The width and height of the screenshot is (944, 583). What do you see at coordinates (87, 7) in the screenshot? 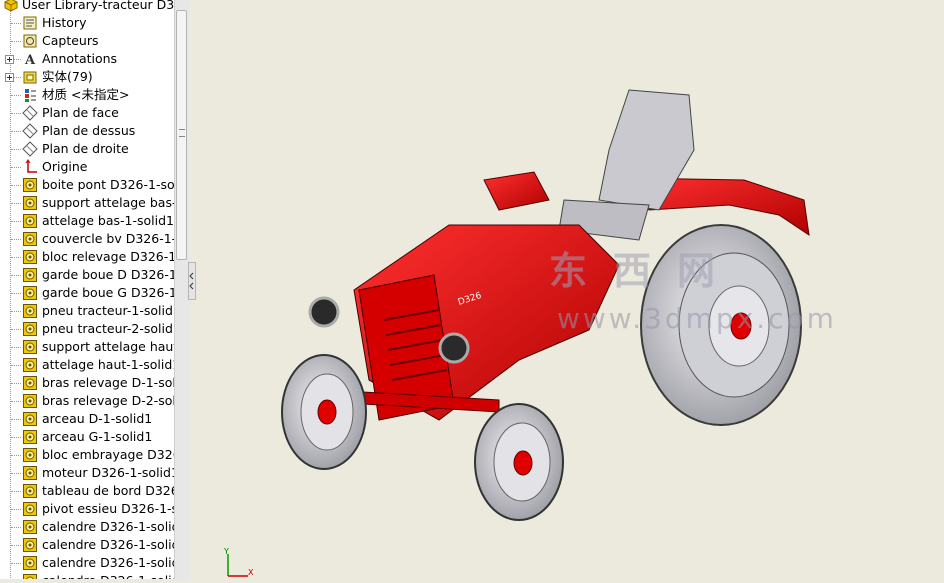
I see `tree-root: User Library-tracteur D326` at bounding box center [87, 7].